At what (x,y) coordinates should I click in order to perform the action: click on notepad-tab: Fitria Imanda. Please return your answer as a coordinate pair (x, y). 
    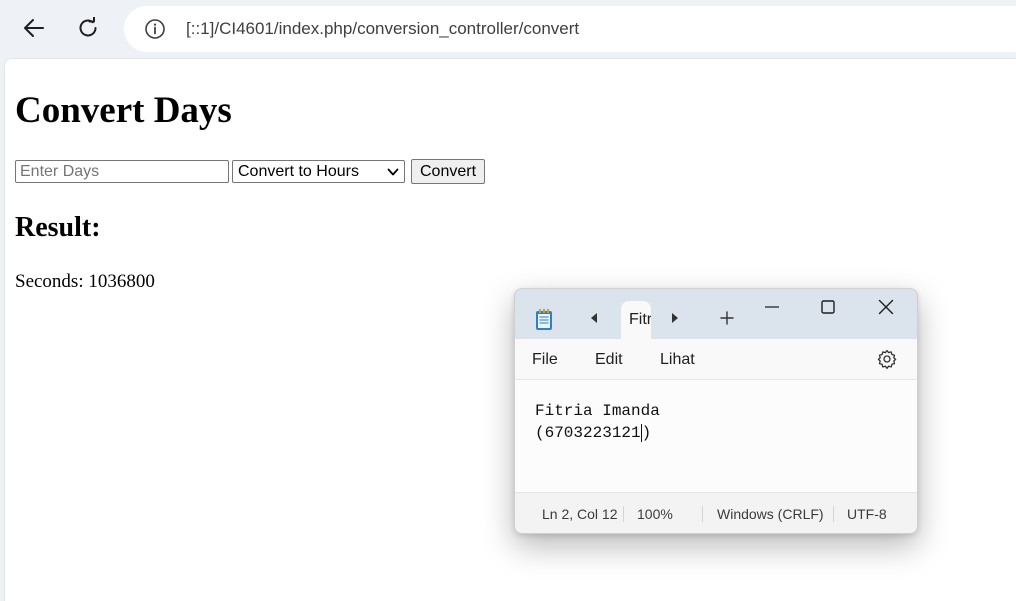
    Looking at the image, I should click on (636, 320).